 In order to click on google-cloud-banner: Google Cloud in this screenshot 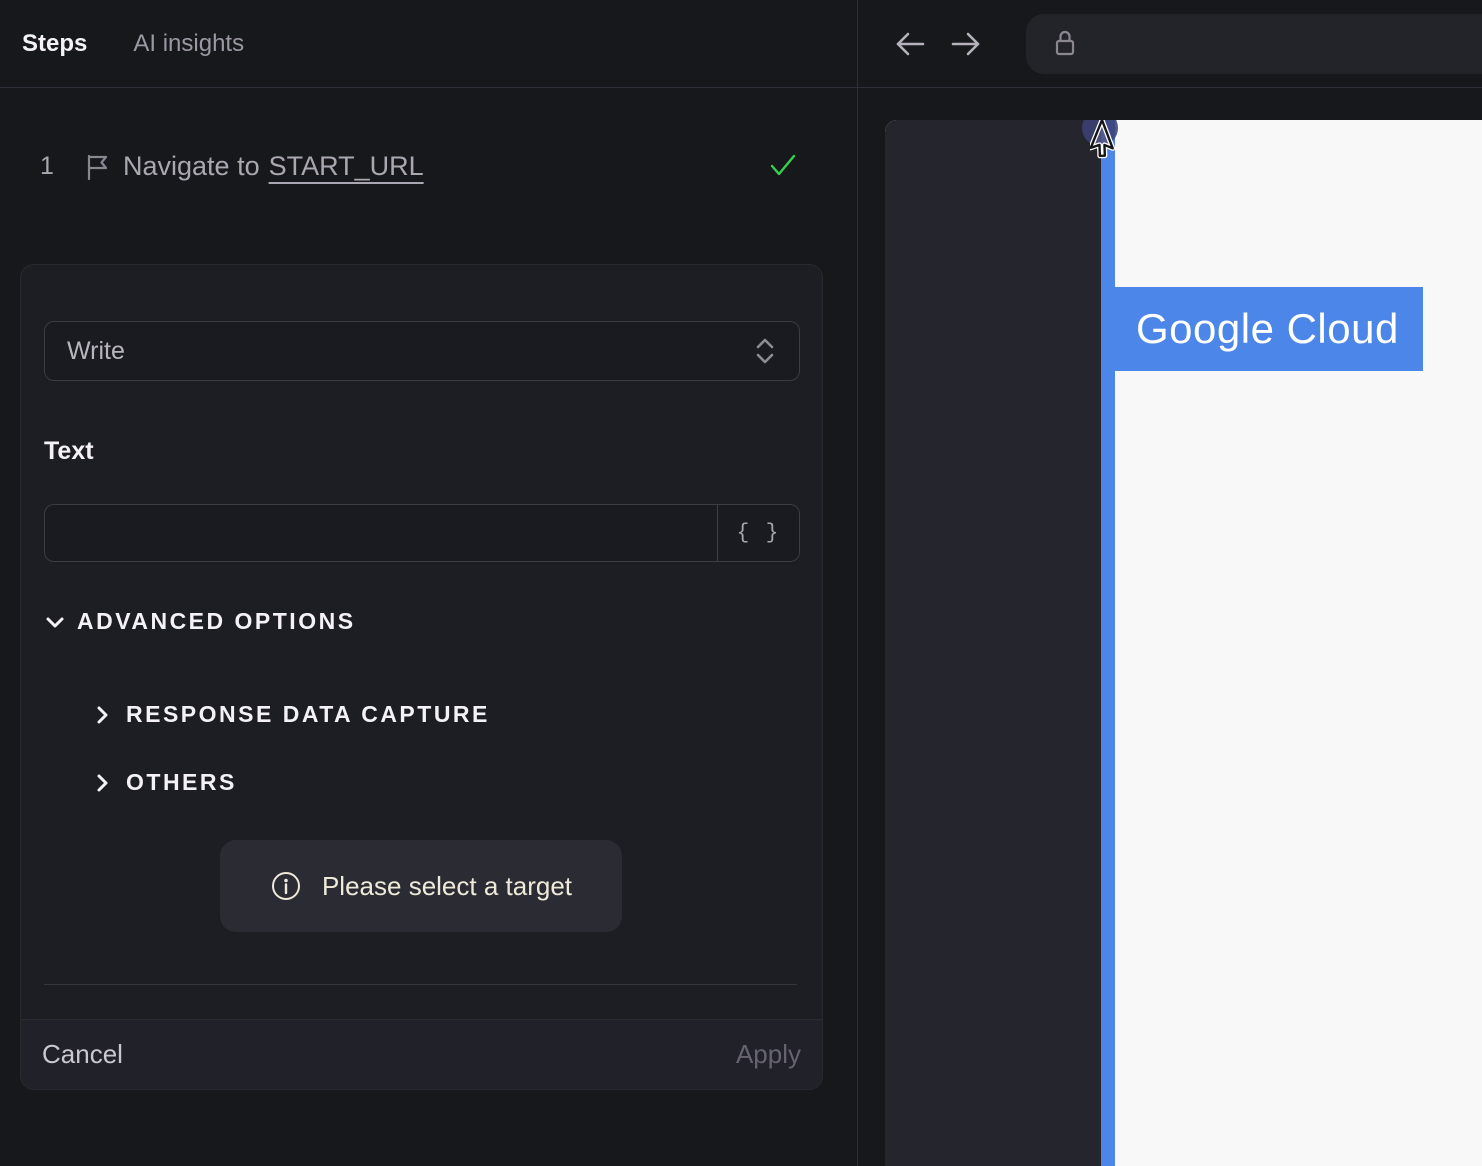, I will do `click(1262, 329)`.